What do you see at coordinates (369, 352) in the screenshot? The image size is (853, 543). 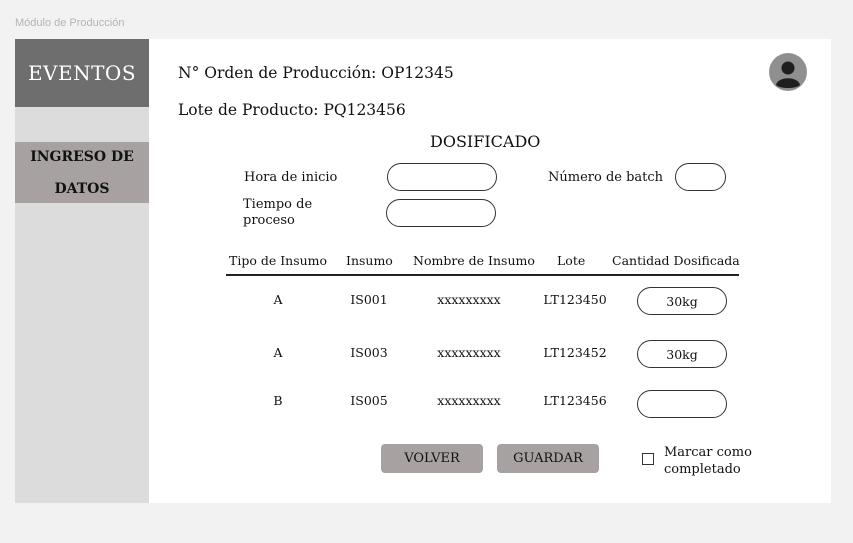 I see `cell-insumo: IS003` at bounding box center [369, 352].